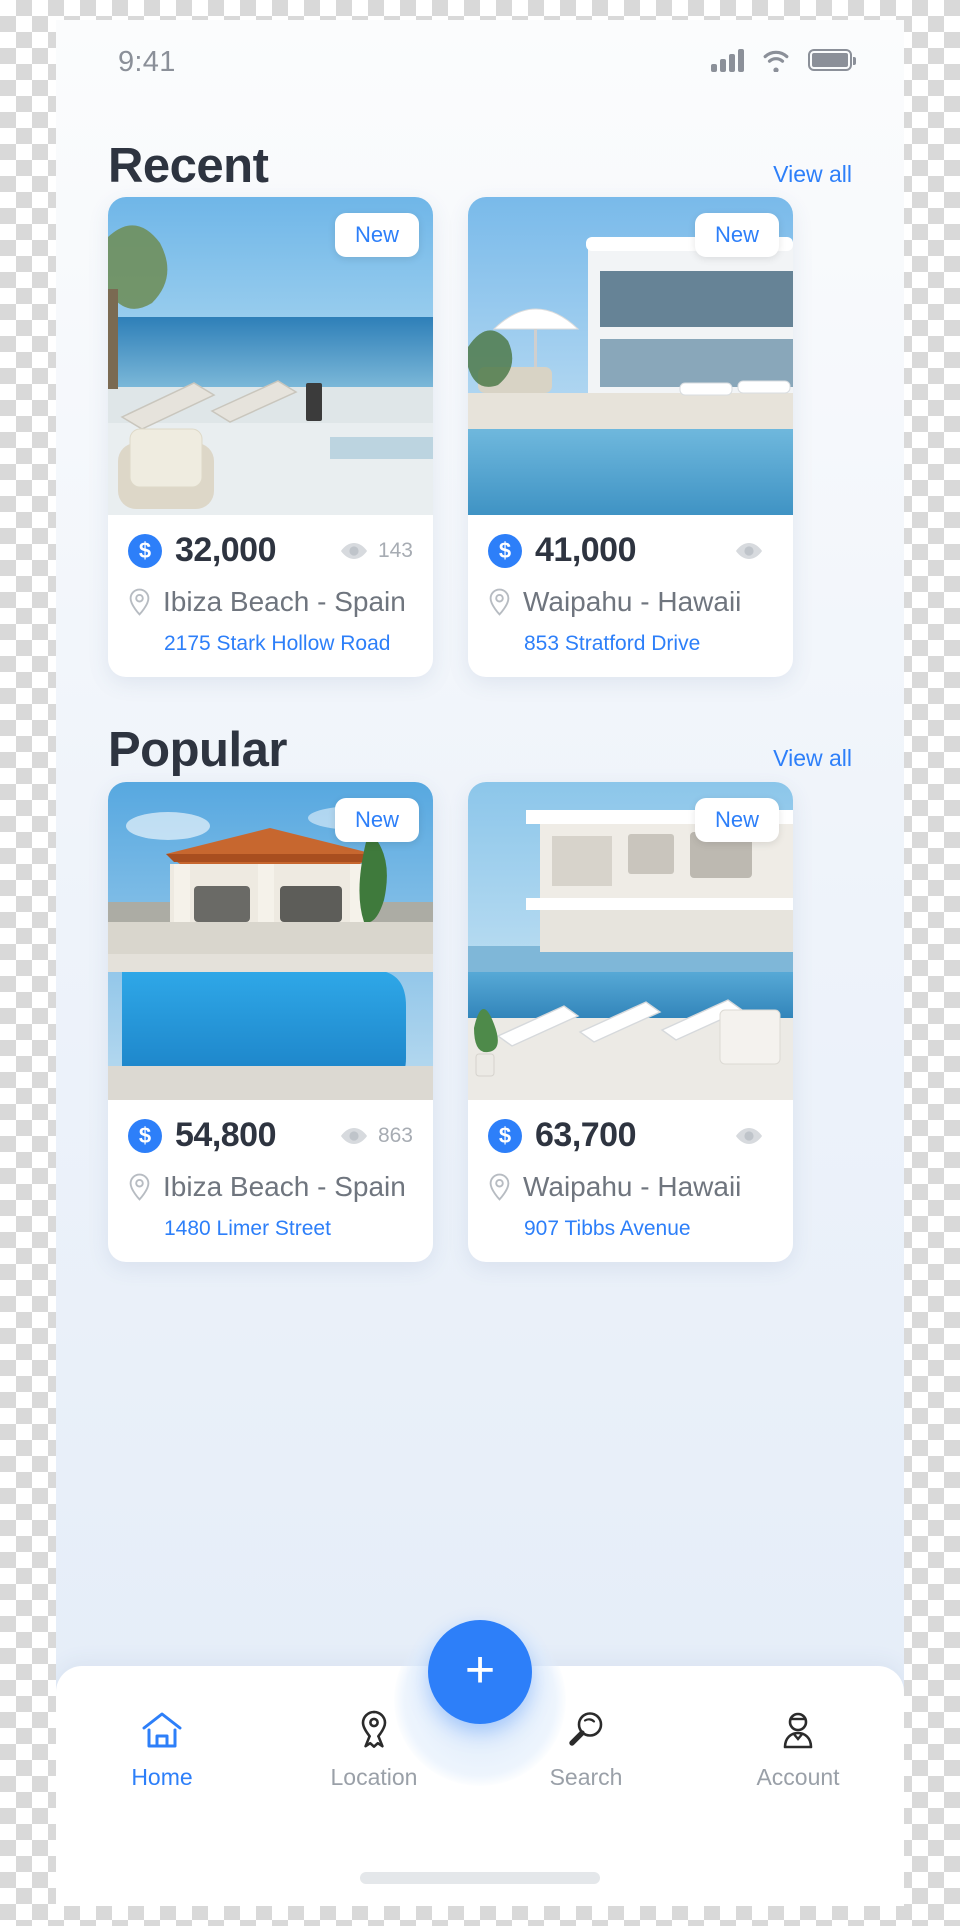 The height and width of the screenshot is (1926, 960). I want to click on views-group: 863, so click(376, 1136).